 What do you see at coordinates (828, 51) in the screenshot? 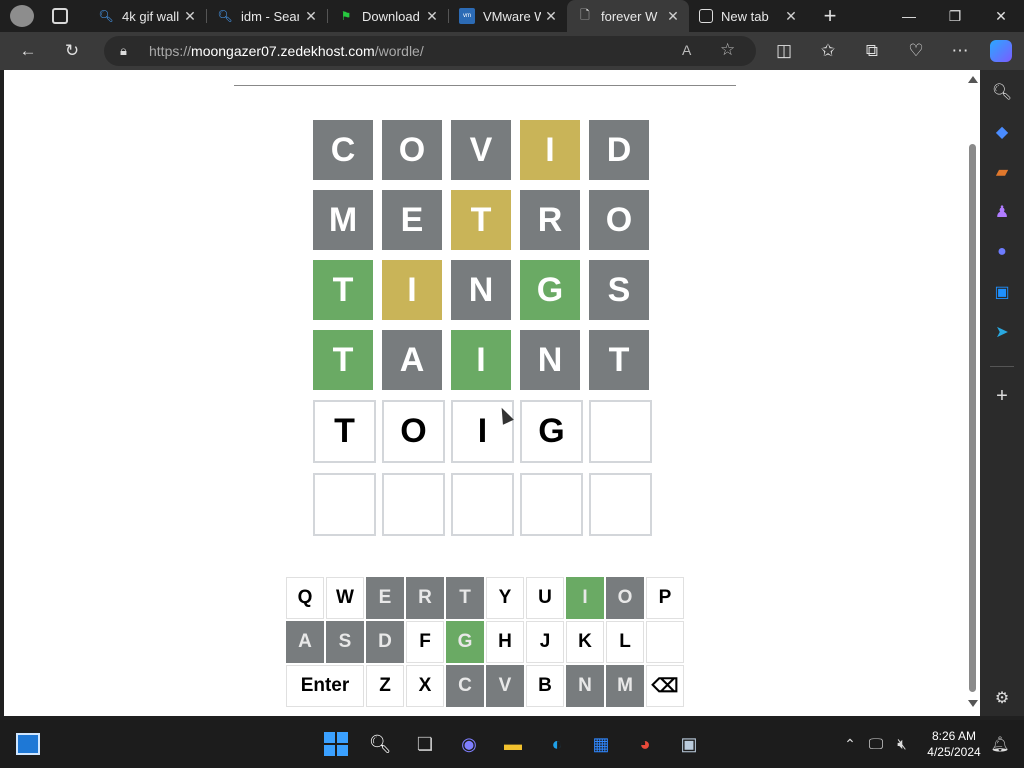
I see `favorites-icon: ✩` at bounding box center [828, 51].